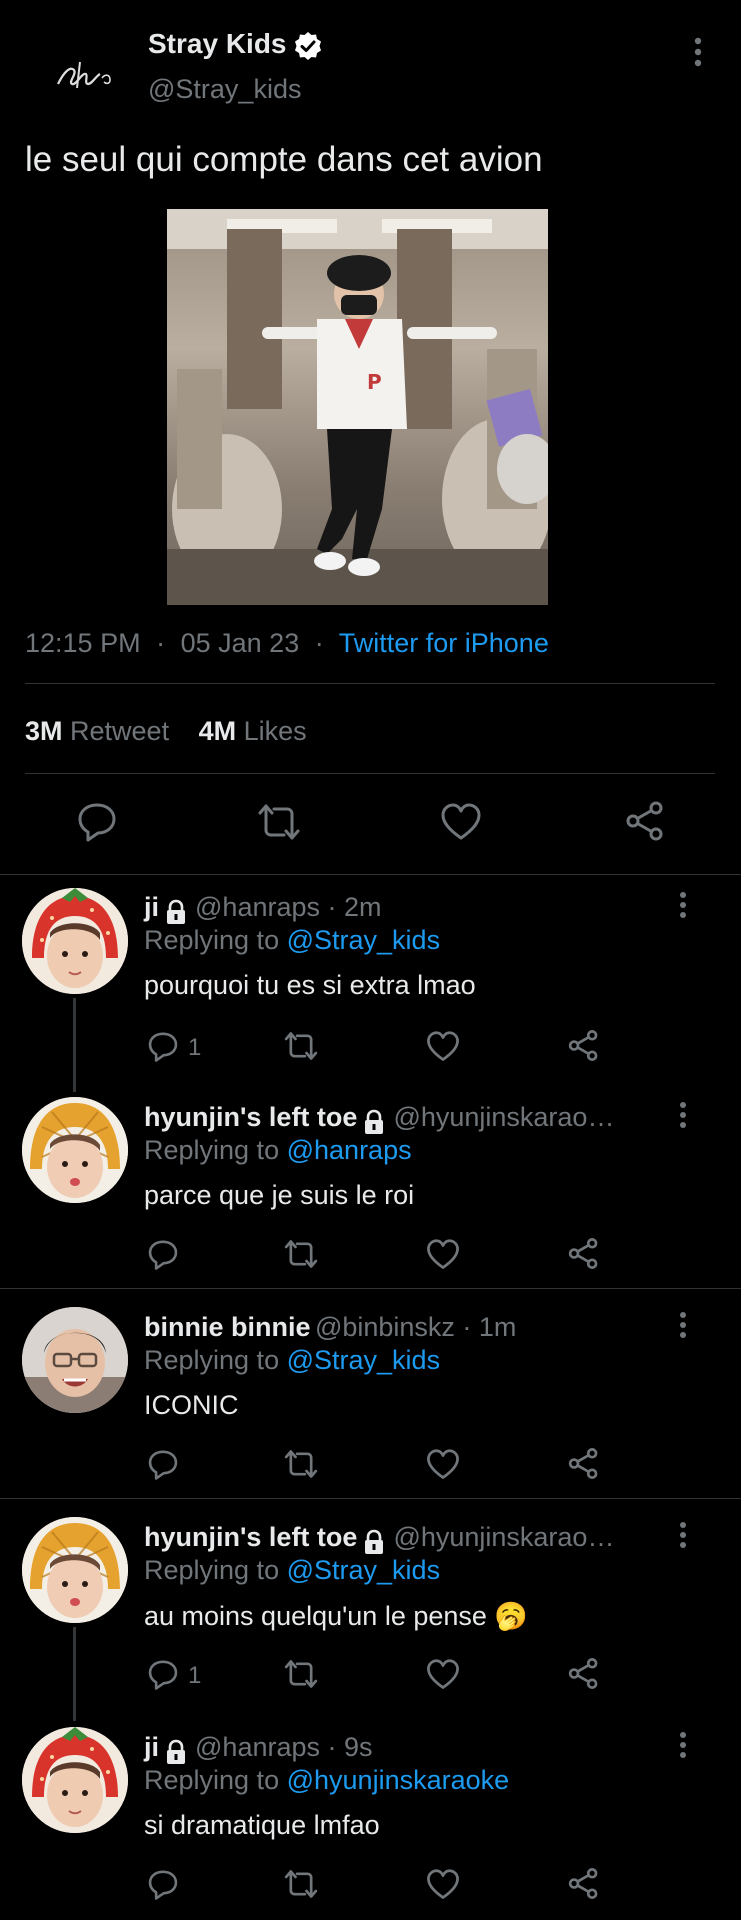 Image resolution: width=741 pixels, height=1920 pixels. Describe the element at coordinates (349, 1150) in the screenshot. I see `replying-to-handle: @hanraps` at that location.